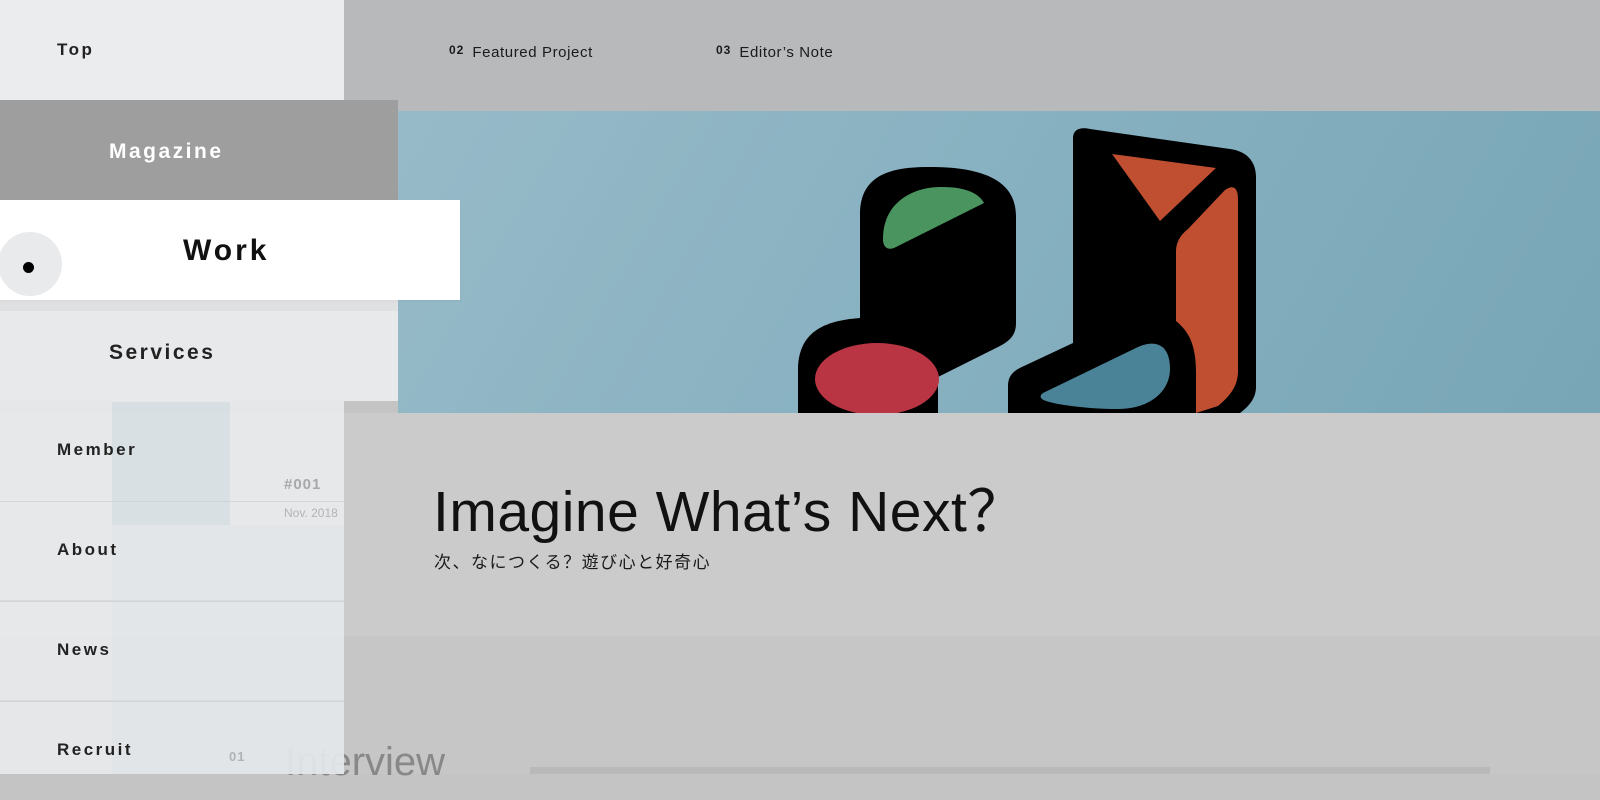 This screenshot has height=800, width=1600. I want to click on nav-item-services: Services, so click(199, 356).